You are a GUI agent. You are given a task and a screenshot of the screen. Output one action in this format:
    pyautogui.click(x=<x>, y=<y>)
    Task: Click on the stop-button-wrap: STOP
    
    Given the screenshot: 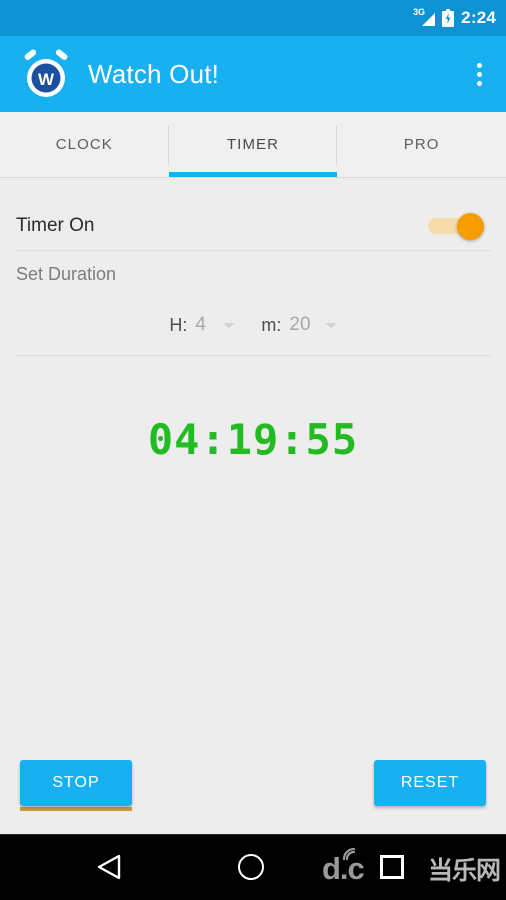 What is the action you would take?
    pyautogui.click(x=76, y=785)
    